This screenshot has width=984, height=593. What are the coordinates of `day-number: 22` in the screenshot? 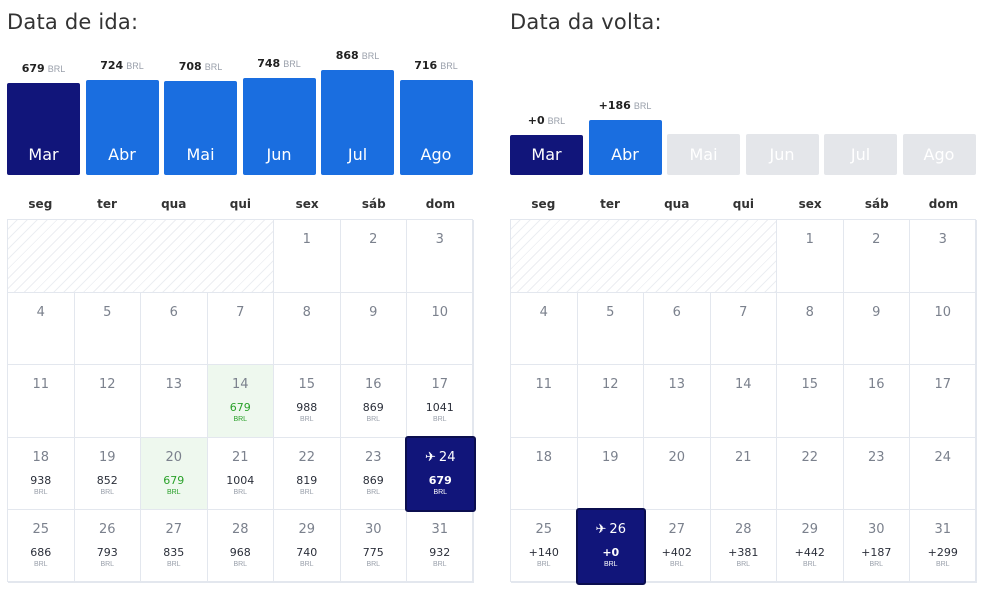 It's located at (307, 457).